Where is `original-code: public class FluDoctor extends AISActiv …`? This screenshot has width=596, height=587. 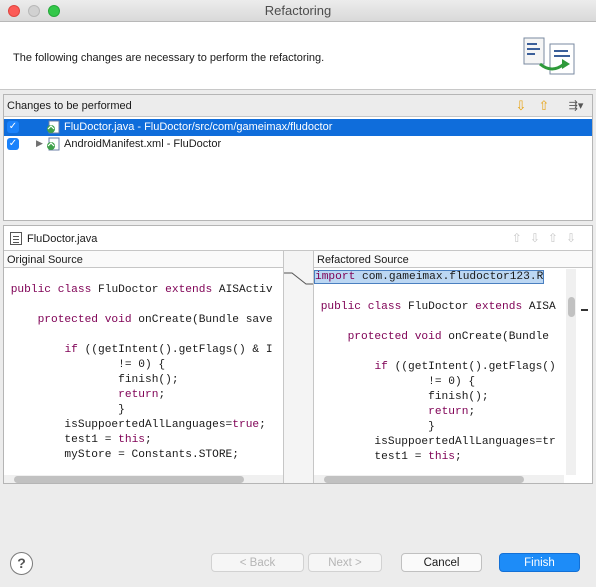 original-code: public class FluDoctor extends AISActiv … is located at coordinates (141, 372).